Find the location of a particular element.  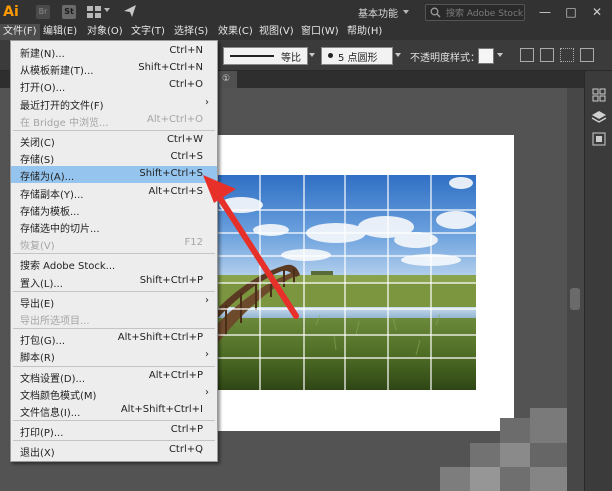

workspace-switcher: 基本功能 is located at coordinates (378, 12).